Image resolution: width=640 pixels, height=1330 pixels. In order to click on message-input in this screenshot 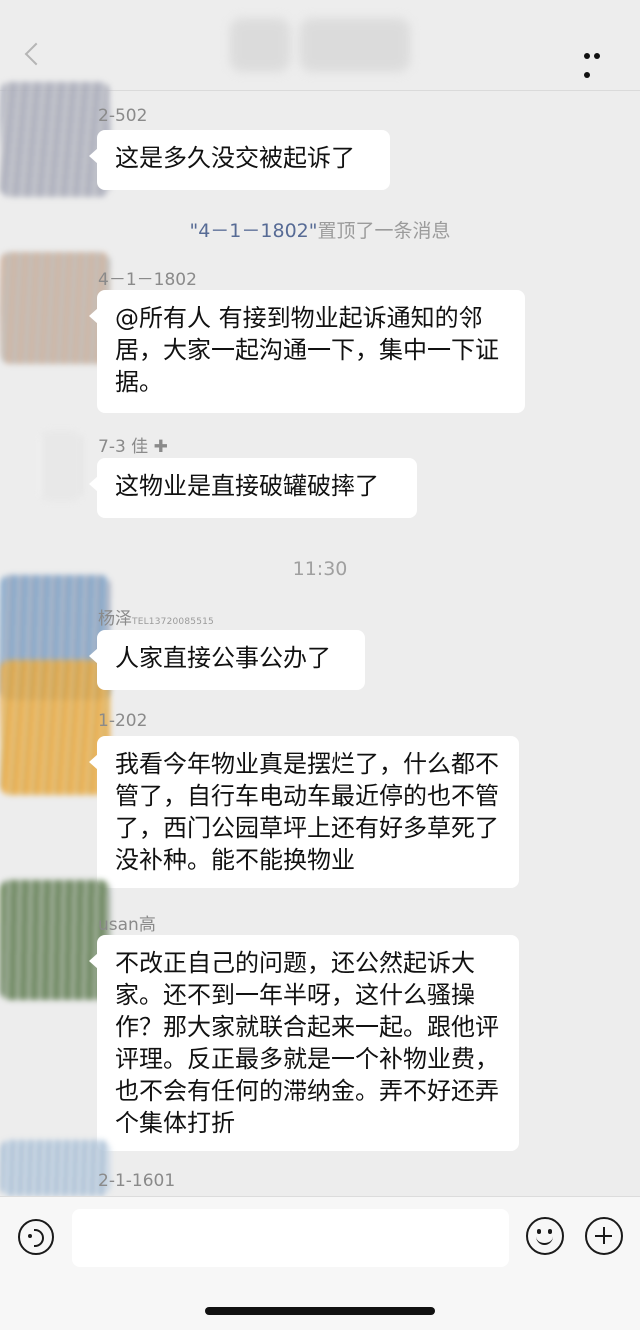, I will do `click(290, 1238)`.